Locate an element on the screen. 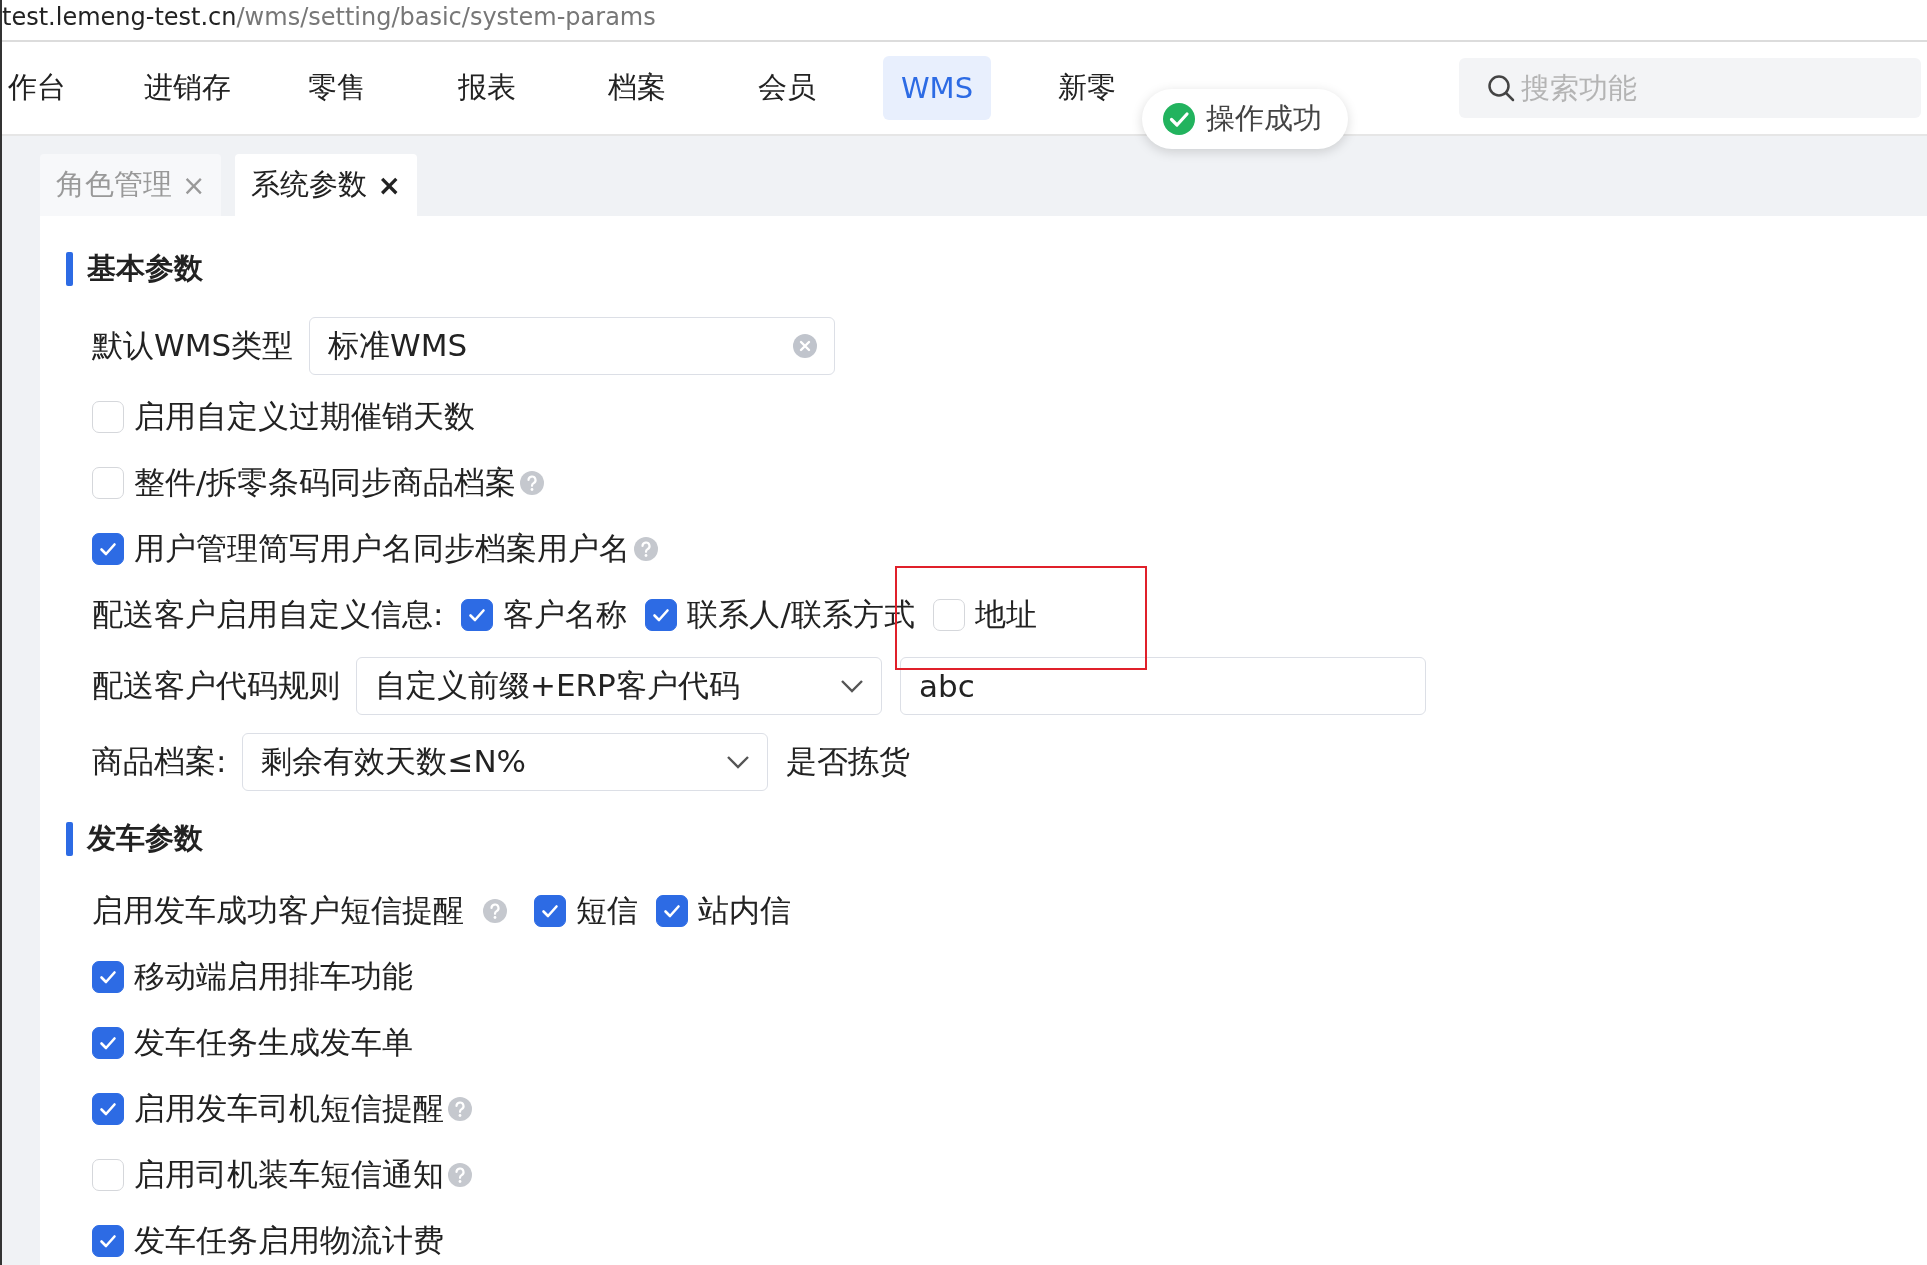  section-title: 基本参数 is located at coordinates (145, 268).